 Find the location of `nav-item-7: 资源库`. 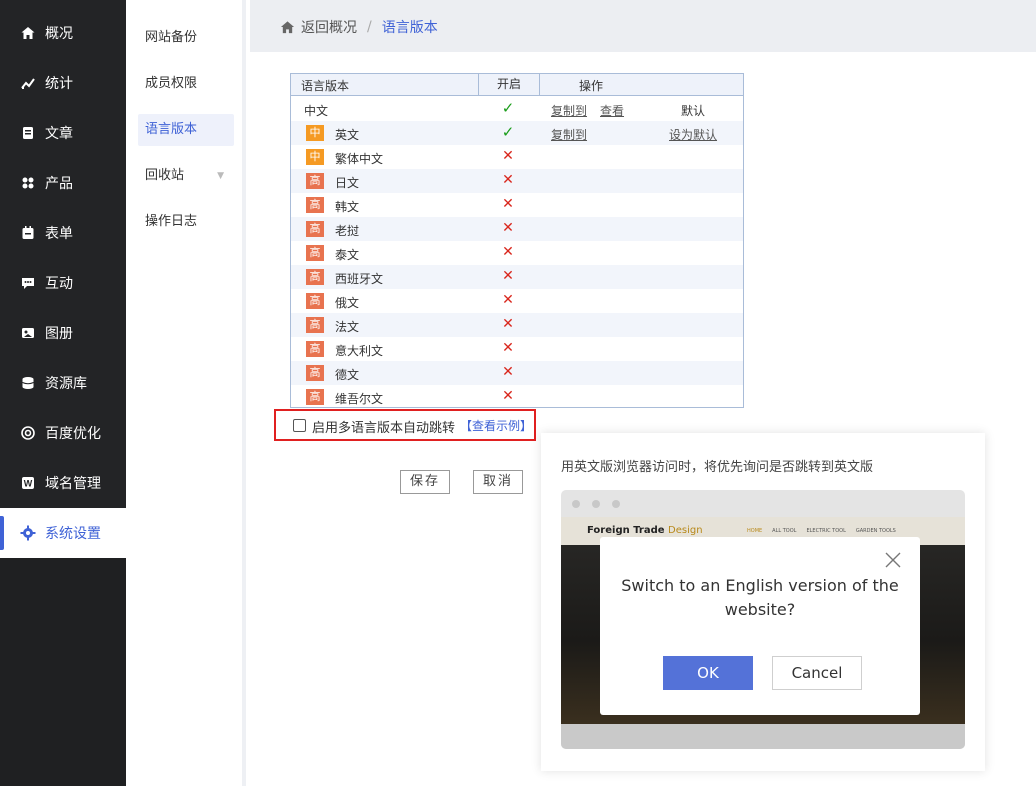

nav-item-7: 资源库 is located at coordinates (63, 383).